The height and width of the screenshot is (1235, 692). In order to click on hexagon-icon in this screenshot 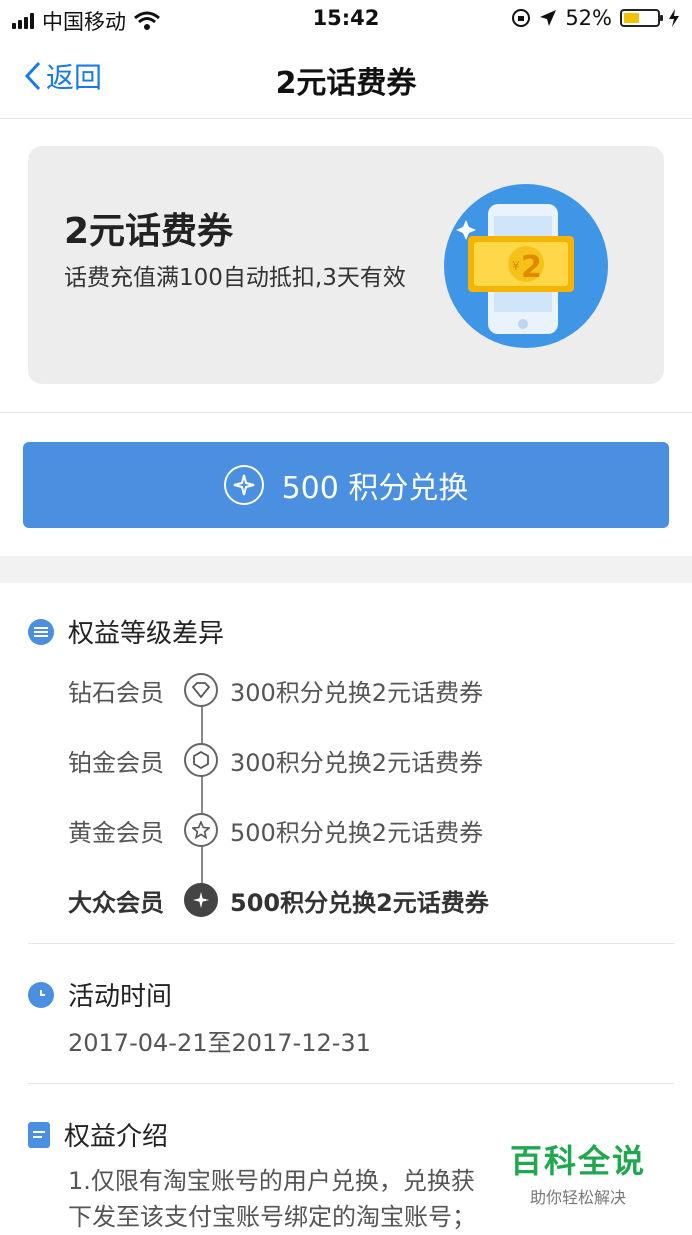, I will do `click(201, 760)`.